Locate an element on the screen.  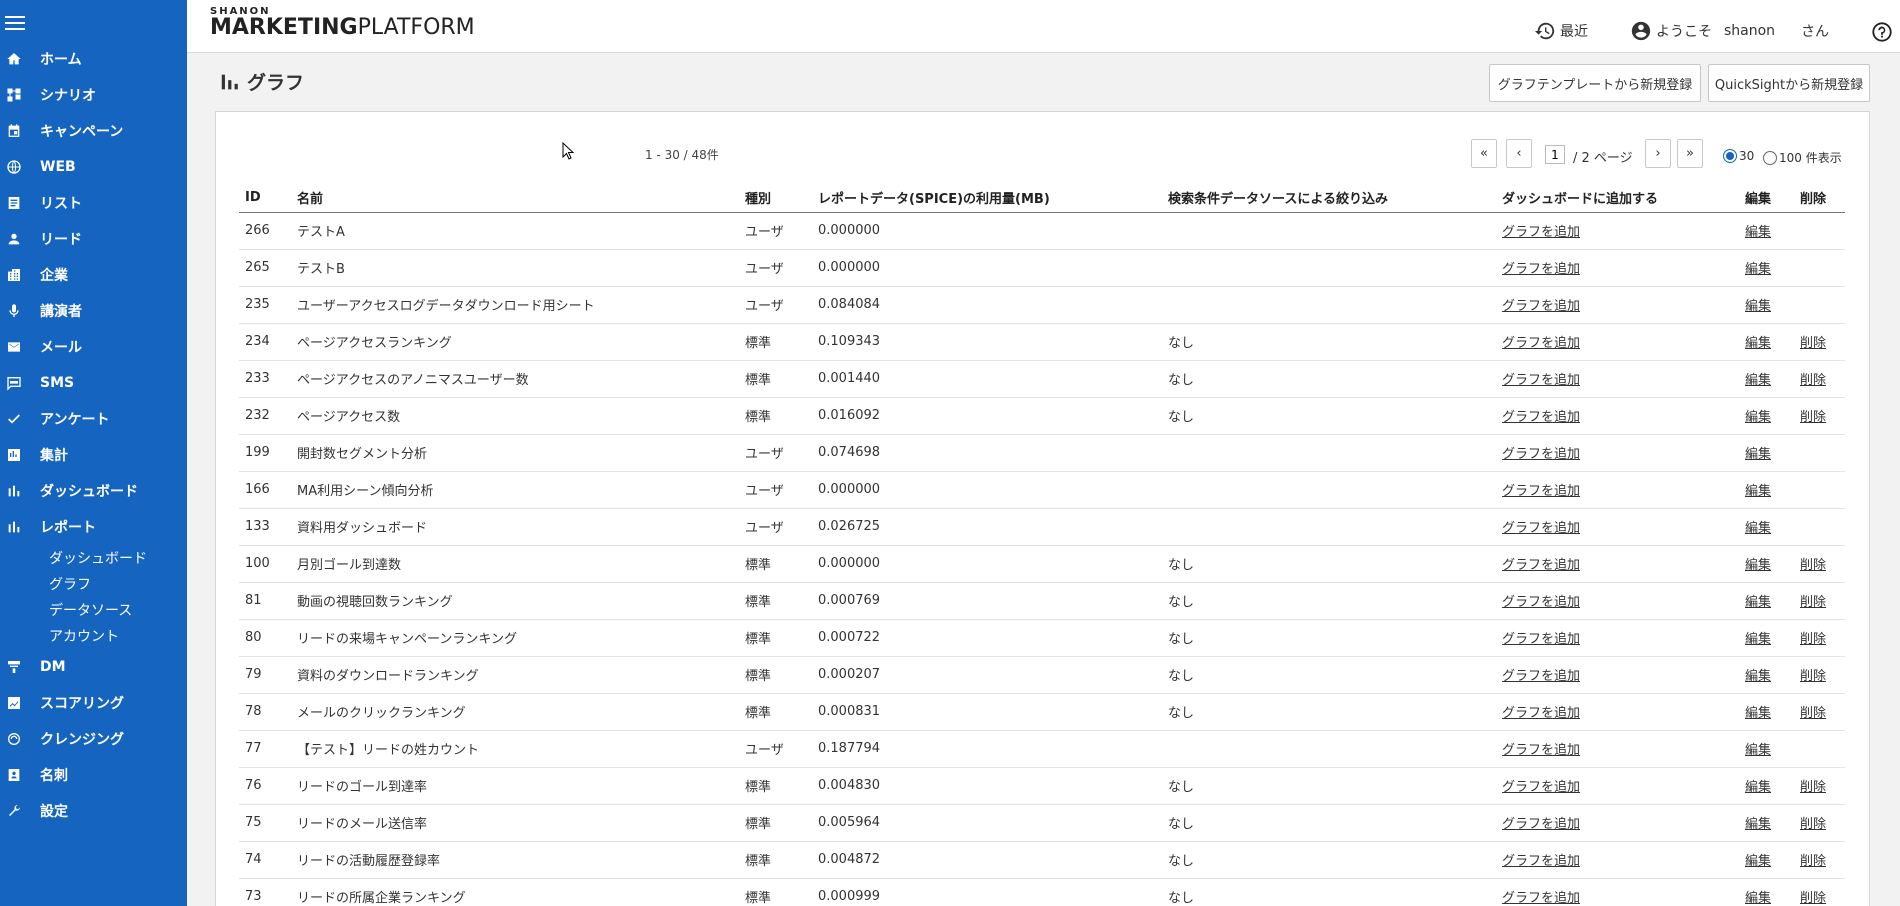
per-page-100-radio is located at coordinates (1770, 157).